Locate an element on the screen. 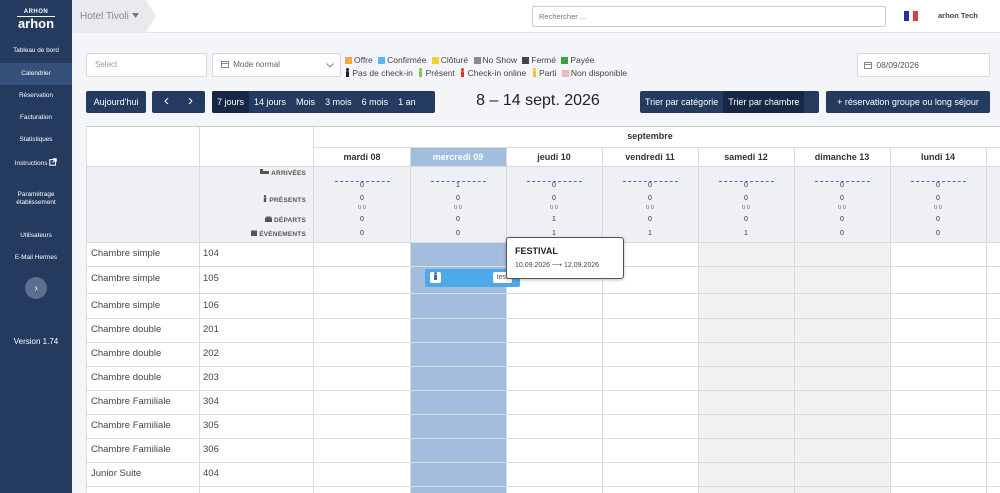 This screenshot has height=493, width=1000. day-header: mardi 08 is located at coordinates (362, 157).